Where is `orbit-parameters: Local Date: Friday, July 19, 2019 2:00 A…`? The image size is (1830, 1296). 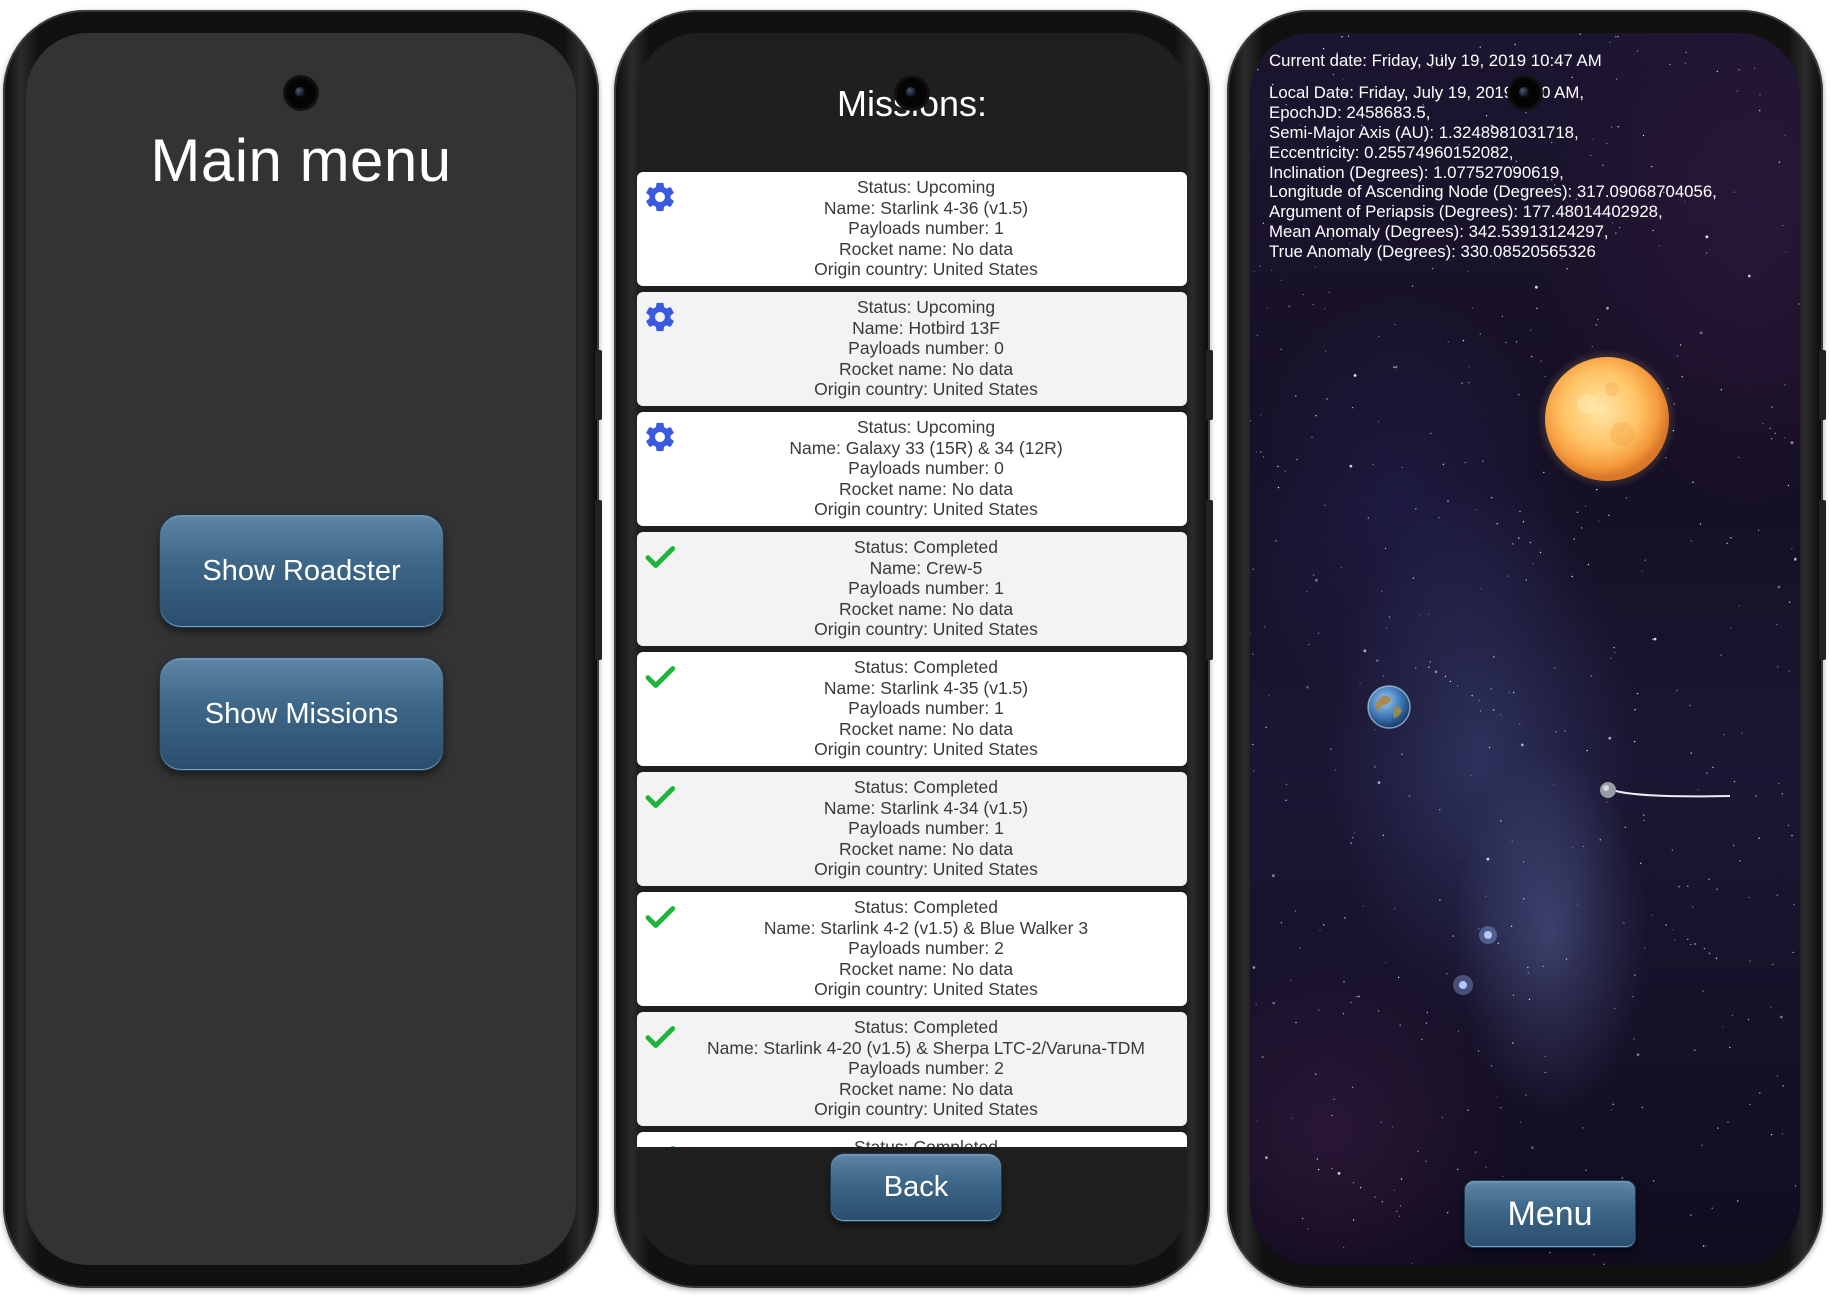
orbit-parameters: Local Date: Friday, July 19, 2019 2:00 A… is located at coordinates (1493, 172).